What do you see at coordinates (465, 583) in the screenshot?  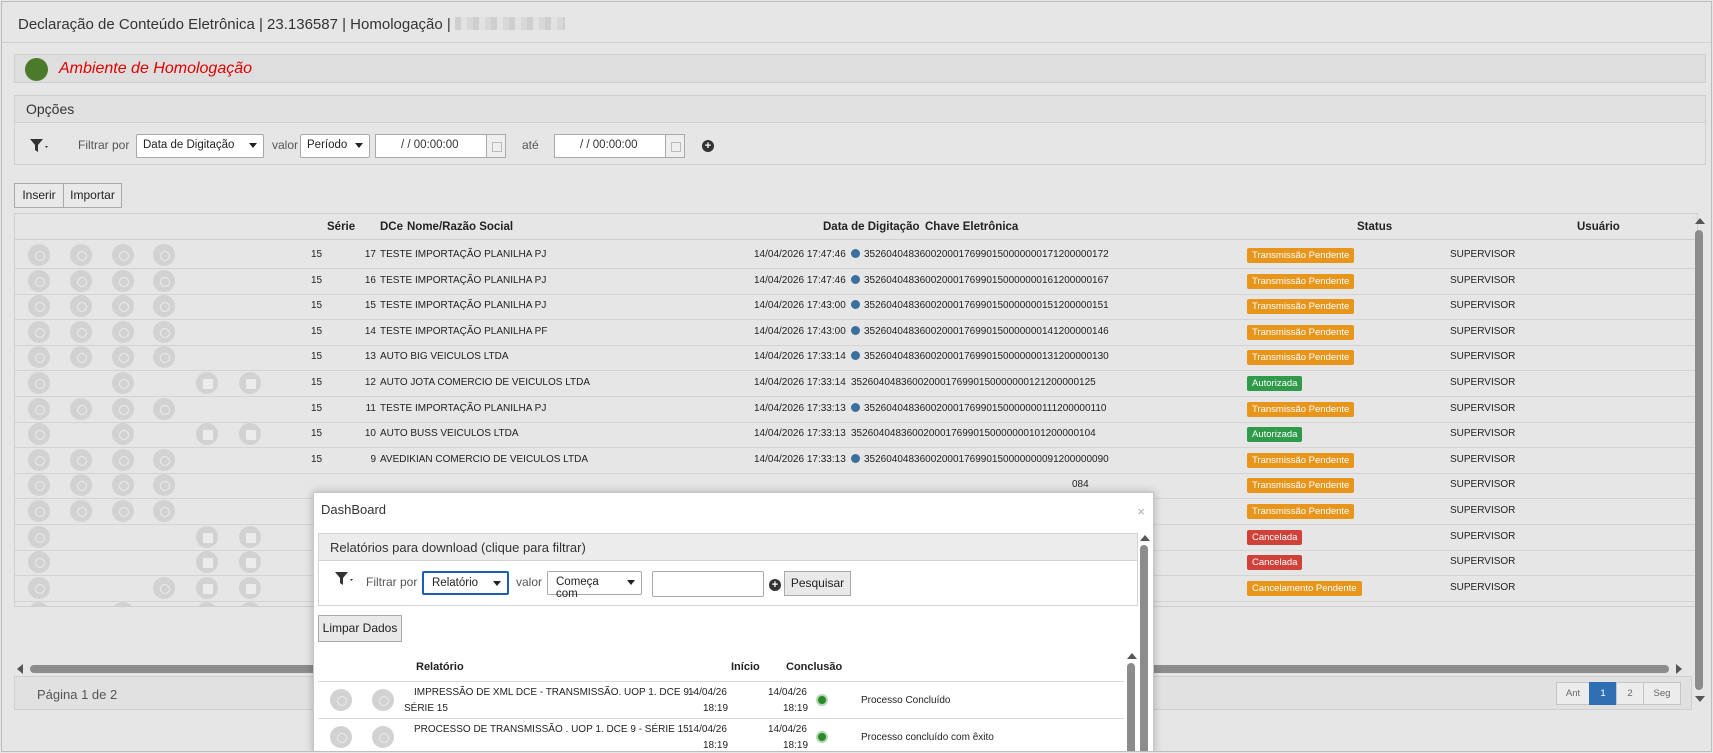 I see `report-field-select: Relatório` at bounding box center [465, 583].